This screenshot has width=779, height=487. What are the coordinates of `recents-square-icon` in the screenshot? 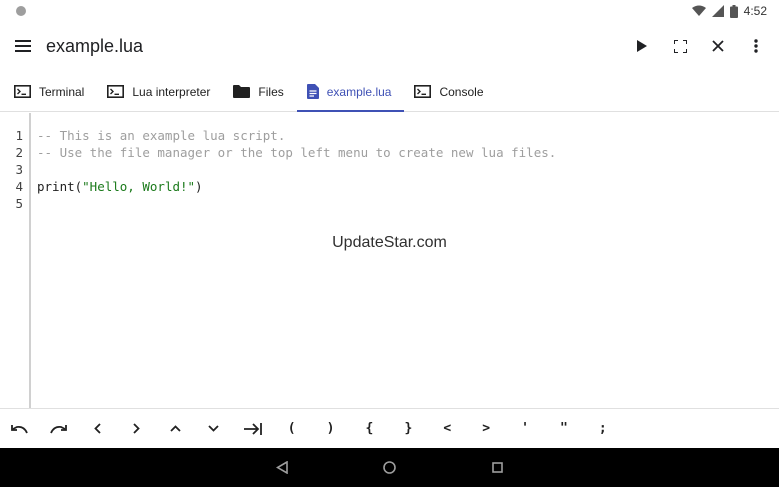 It's located at (497, 467).